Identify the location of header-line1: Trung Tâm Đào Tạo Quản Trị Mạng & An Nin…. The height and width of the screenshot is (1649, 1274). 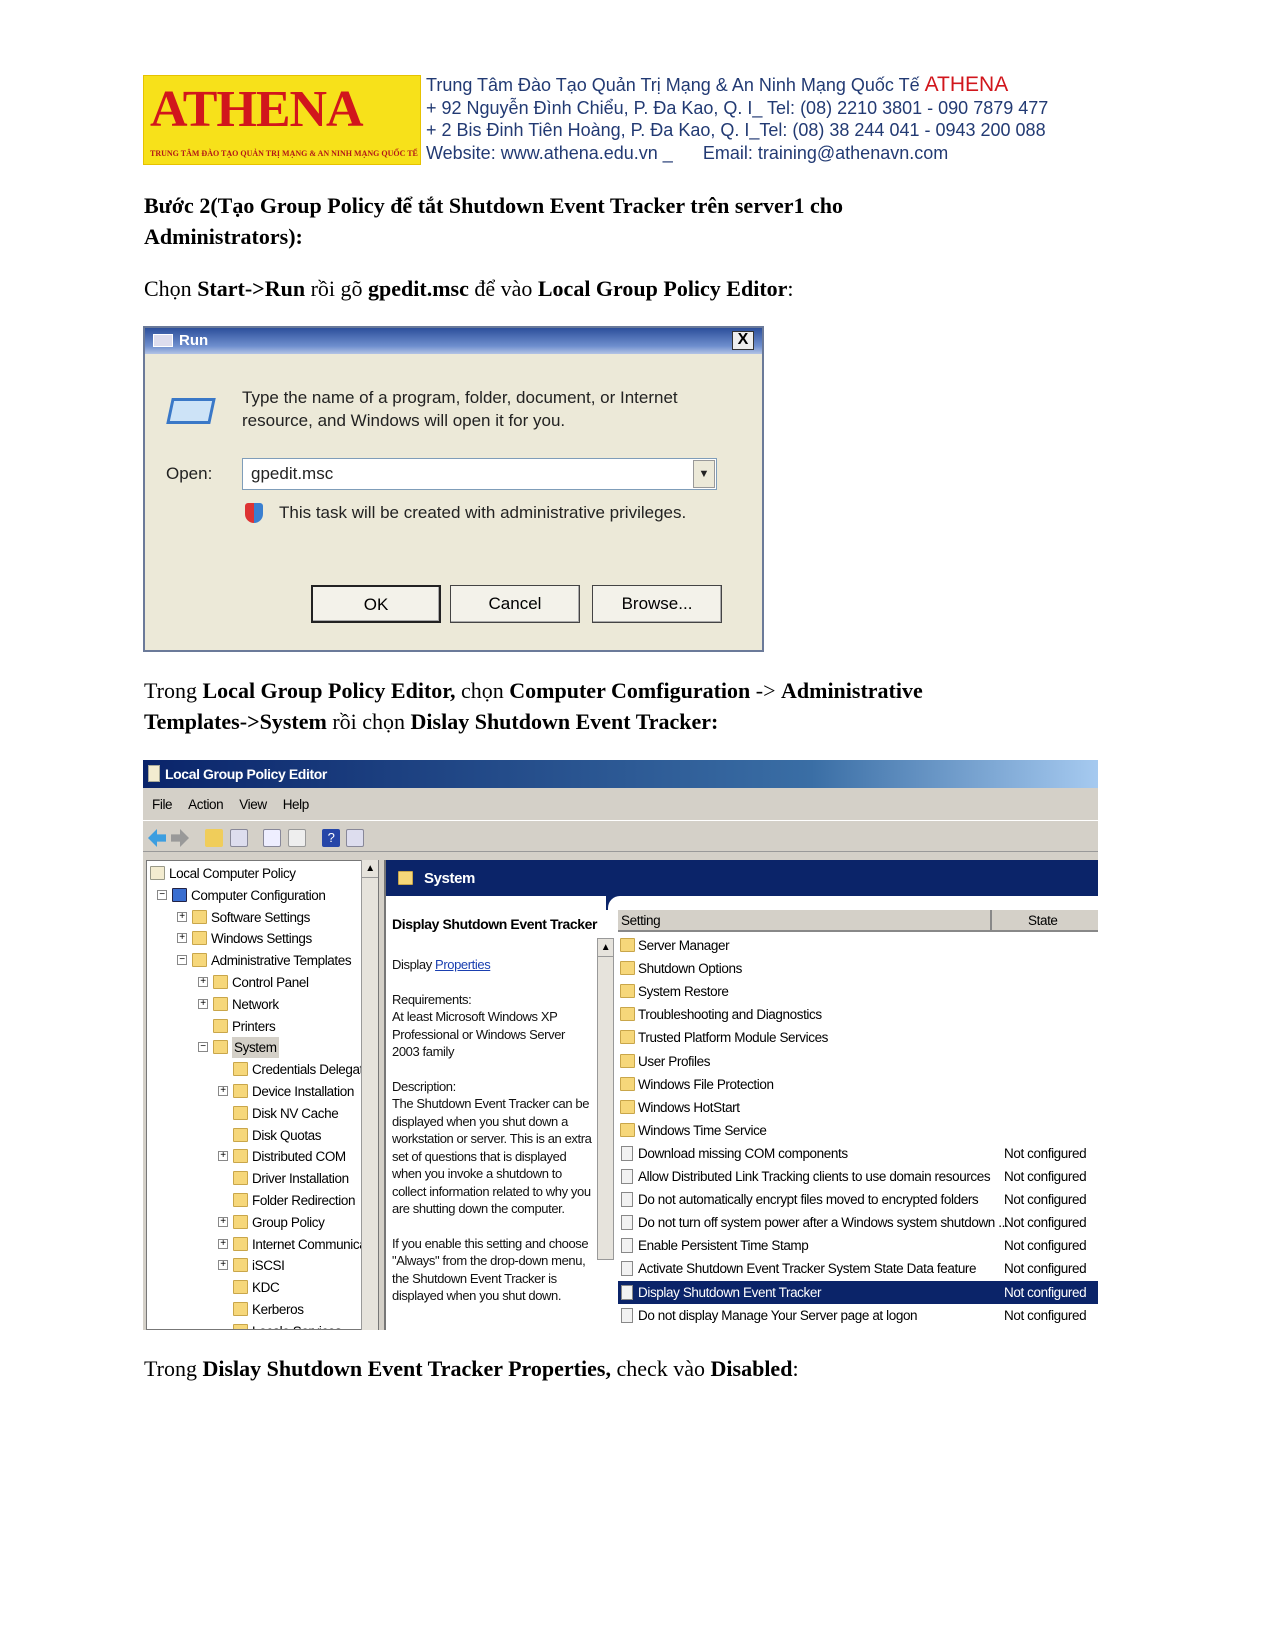
(675, 85).